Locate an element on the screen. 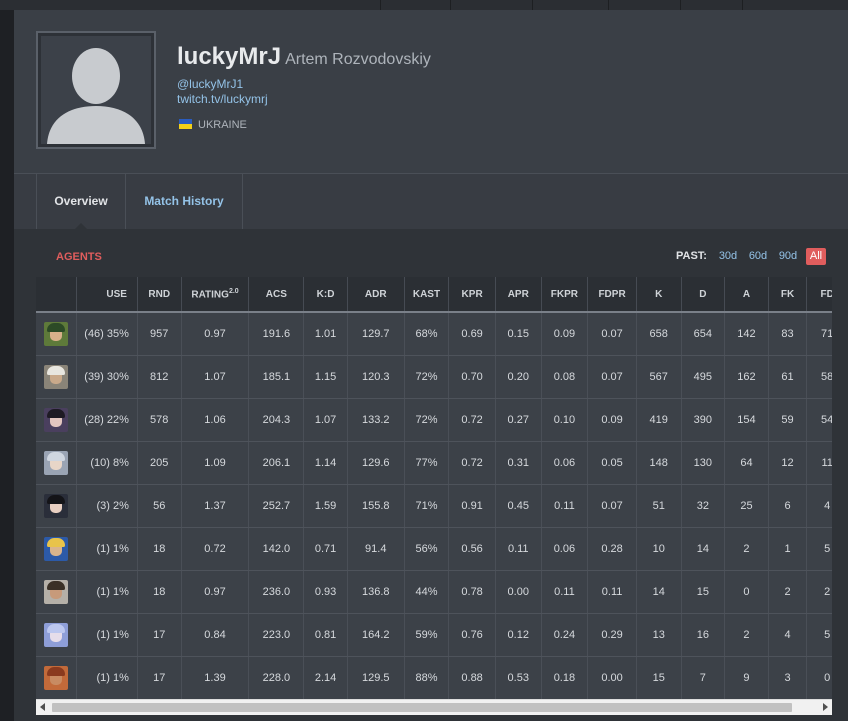 This screenshot has height=721, width=848. cell-kd: 1.07 is located at coordinates (325, 420).